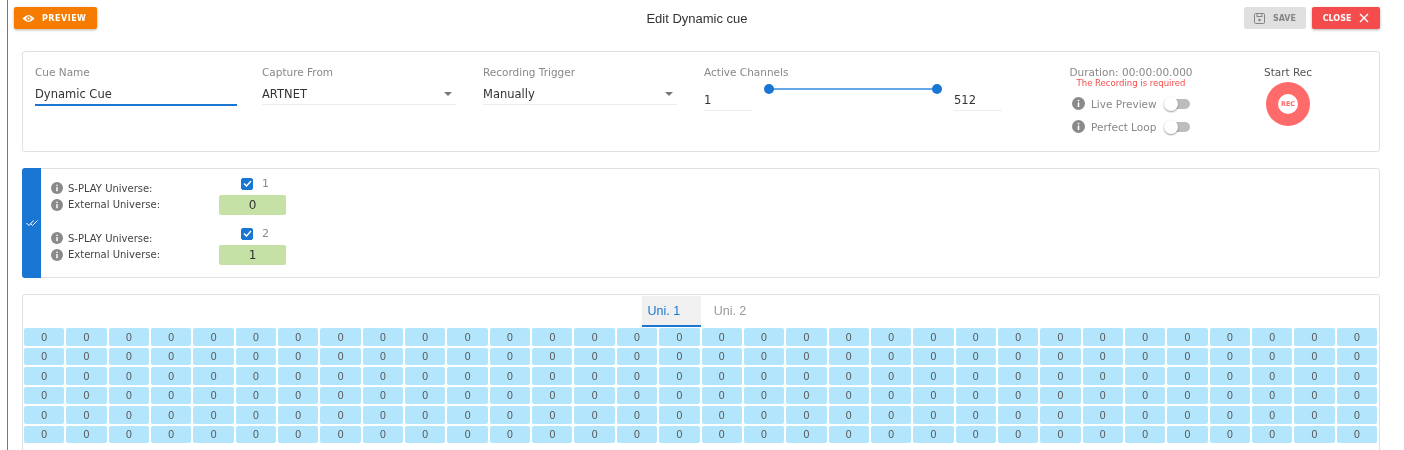 Image resolution: width=1404 pixels, height=450 pixels. Describe the element at coordinates (252, 204) in the screenshot. I see `external-universe-field: 0` at that location.